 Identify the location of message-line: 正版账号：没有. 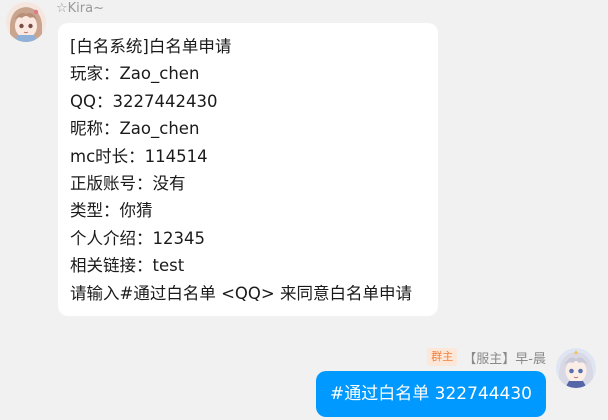
(128, 184).